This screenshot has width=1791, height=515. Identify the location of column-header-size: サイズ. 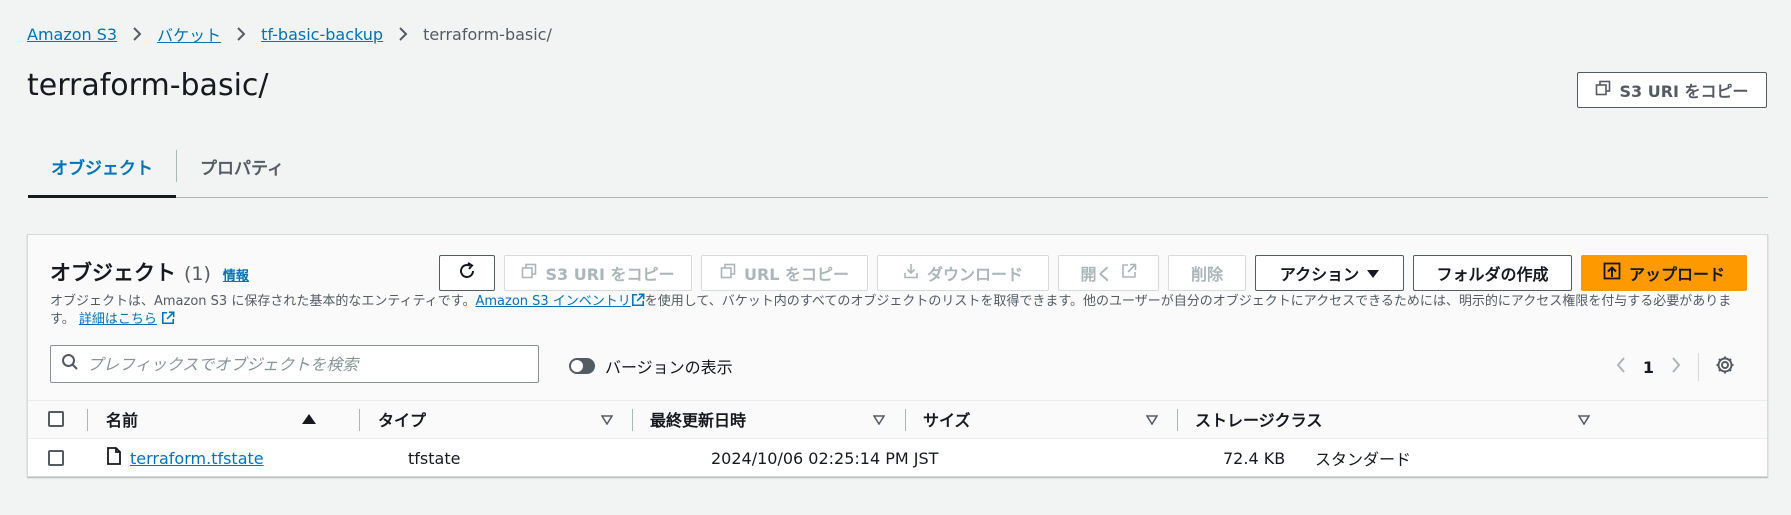
(1041, 419).